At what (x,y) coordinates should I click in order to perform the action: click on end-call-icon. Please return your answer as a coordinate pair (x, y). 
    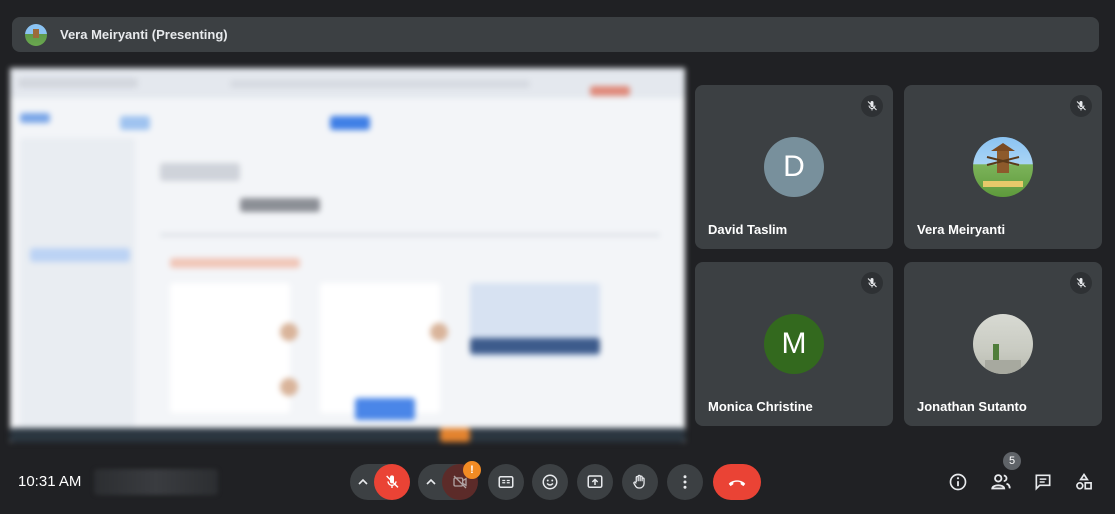
    Looking at the image, I should click on (737, 483).